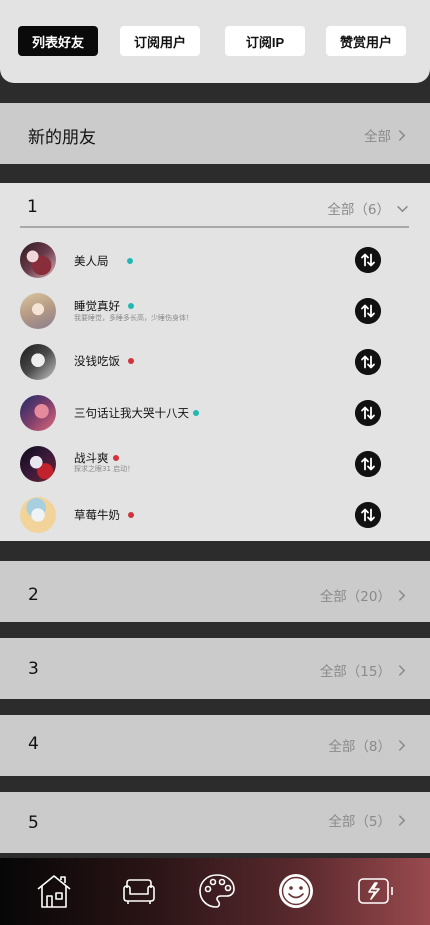  I want to click on group-1-more: 全部（6）, so click(368, 208).